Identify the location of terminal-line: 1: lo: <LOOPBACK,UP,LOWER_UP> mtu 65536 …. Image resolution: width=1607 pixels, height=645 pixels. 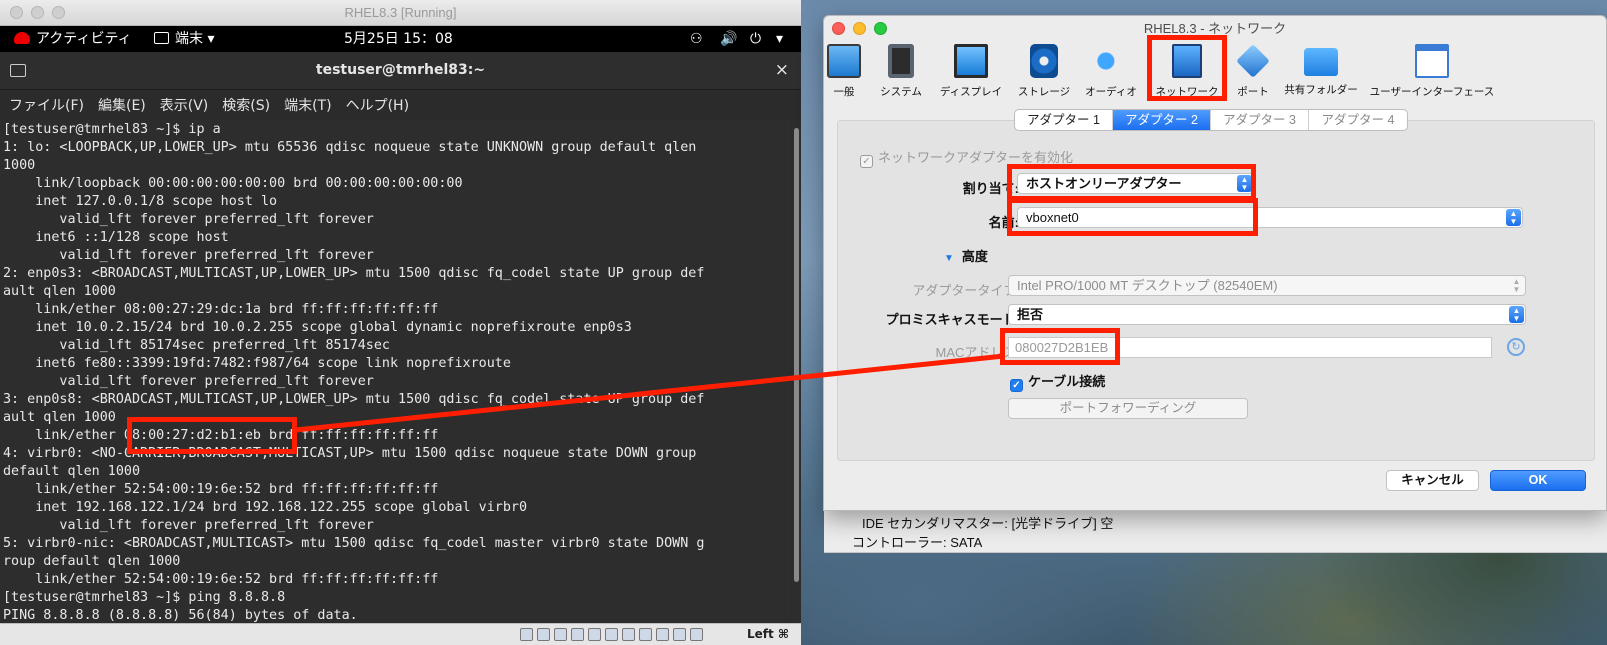
(350, 147).